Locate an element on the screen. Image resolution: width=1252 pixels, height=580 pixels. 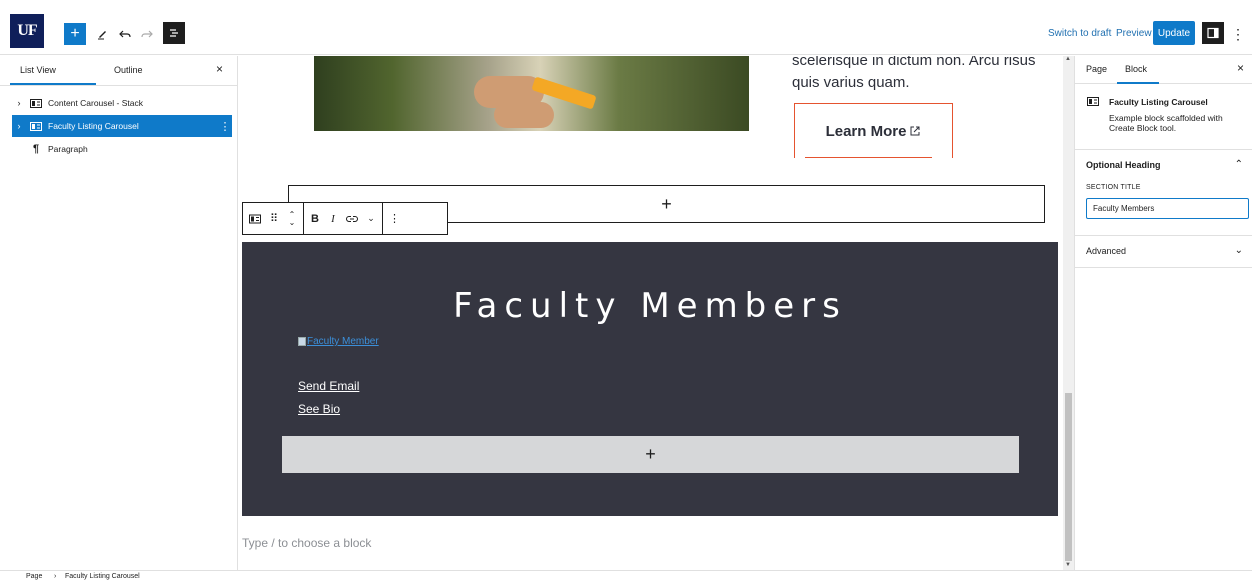
tab-outline: Outline is located at coordinates (128, 70).